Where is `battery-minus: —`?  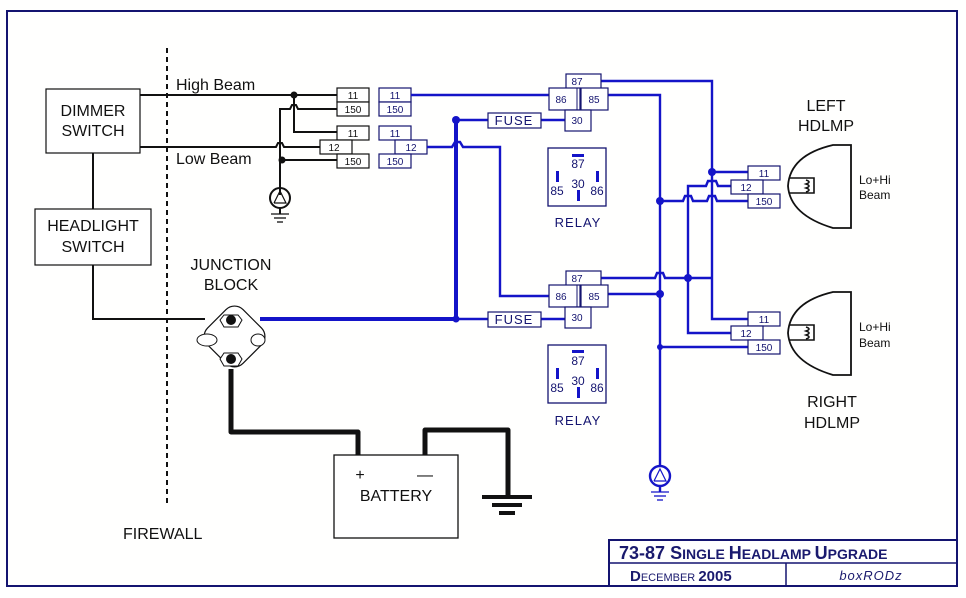
battery-minus: — is located at coordinates (425, 475).